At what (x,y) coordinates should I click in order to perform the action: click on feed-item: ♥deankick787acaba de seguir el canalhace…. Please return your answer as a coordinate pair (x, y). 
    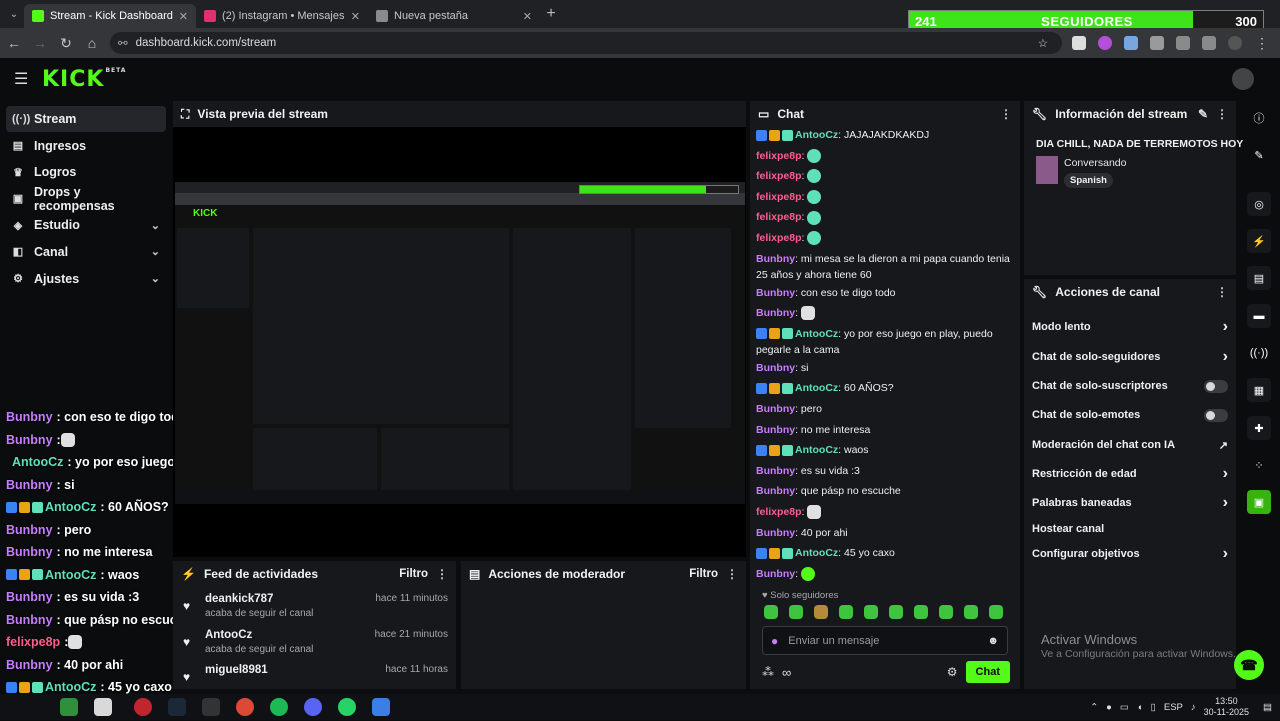
    Looking at the image, I should click on (314, 607).